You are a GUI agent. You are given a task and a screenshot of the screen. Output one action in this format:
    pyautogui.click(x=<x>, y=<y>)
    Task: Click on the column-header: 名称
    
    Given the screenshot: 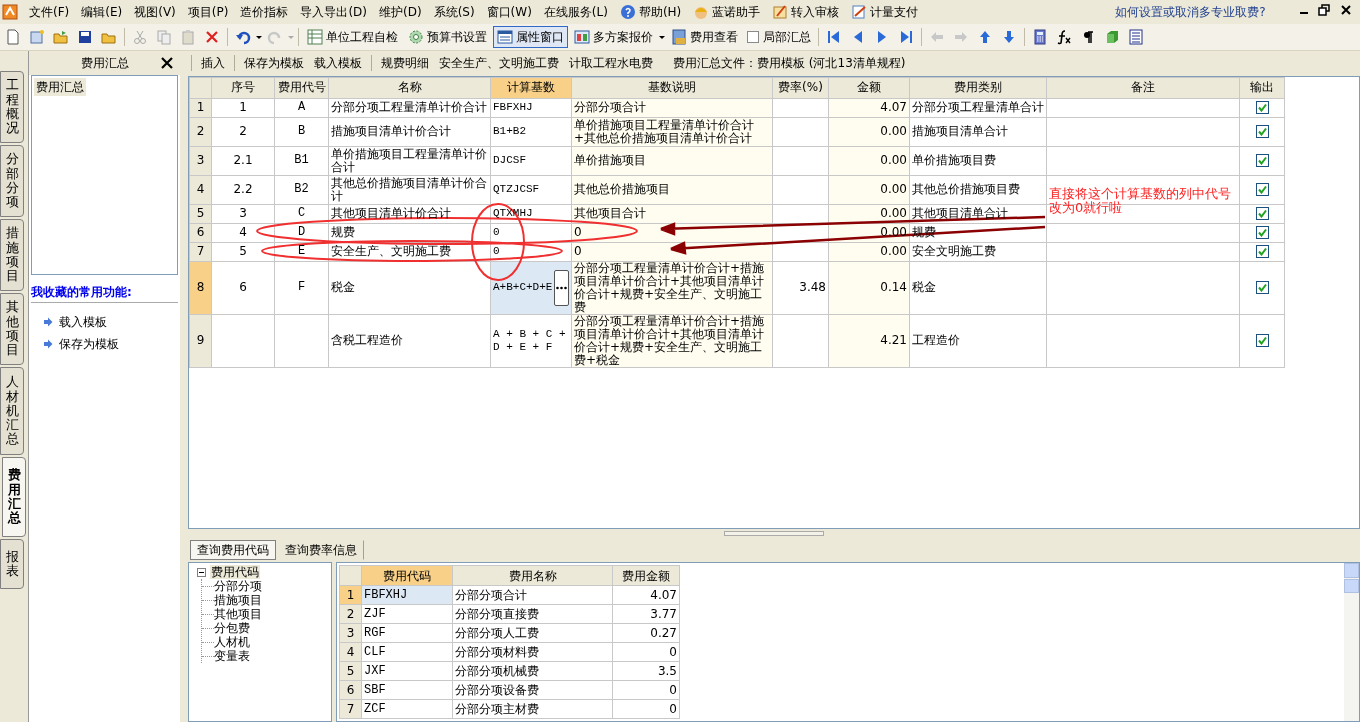 What is the action you would take?
    pyautogui.click(x=409, y=88)
    